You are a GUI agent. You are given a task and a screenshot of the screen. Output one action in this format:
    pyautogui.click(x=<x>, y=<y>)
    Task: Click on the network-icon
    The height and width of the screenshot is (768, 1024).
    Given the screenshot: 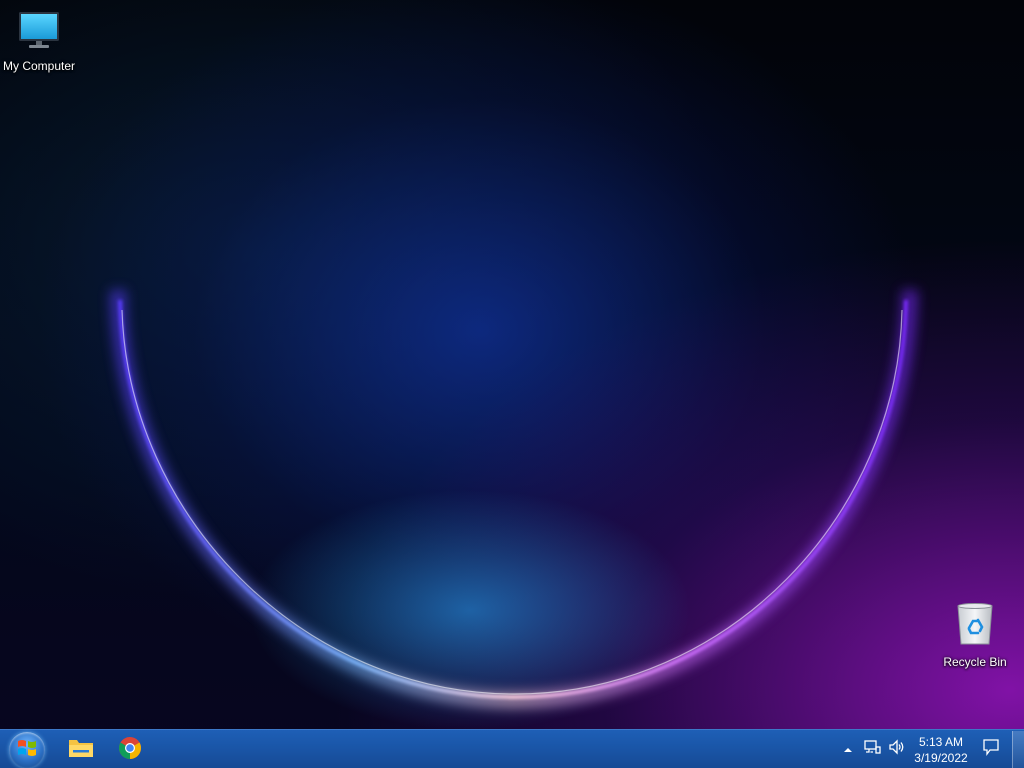 What is the action you would take?
    pyautogui.click(x=872, y=749)
    